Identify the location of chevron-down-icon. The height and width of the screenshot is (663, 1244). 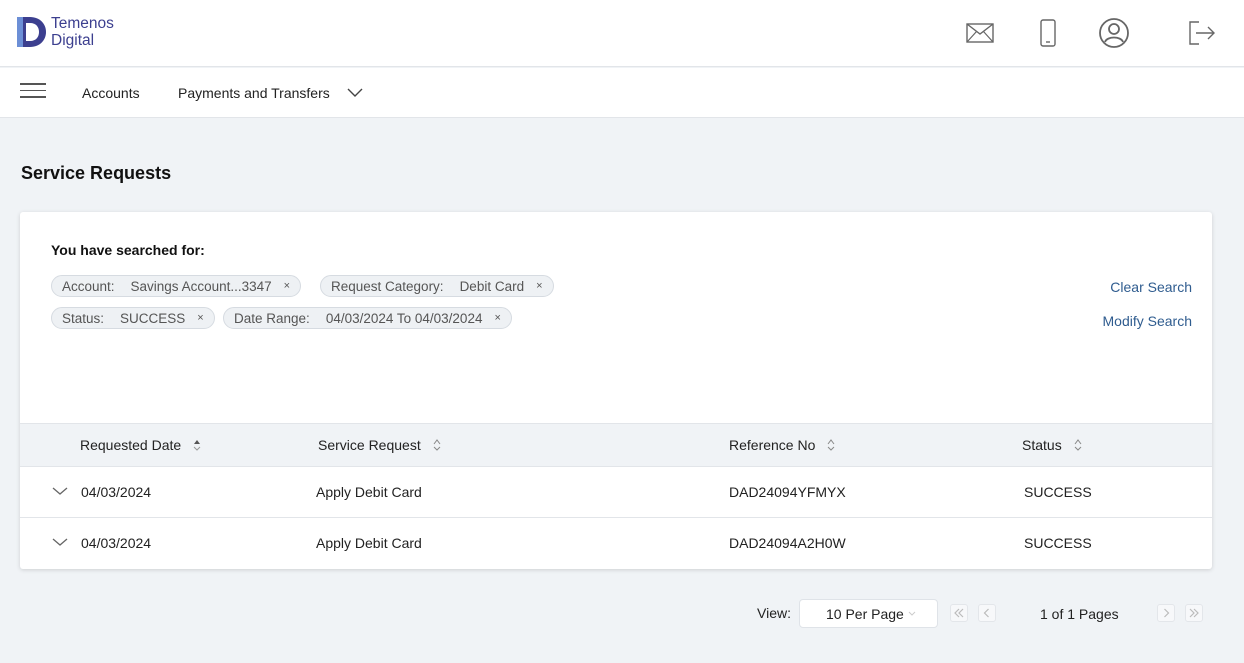
(355, 92).